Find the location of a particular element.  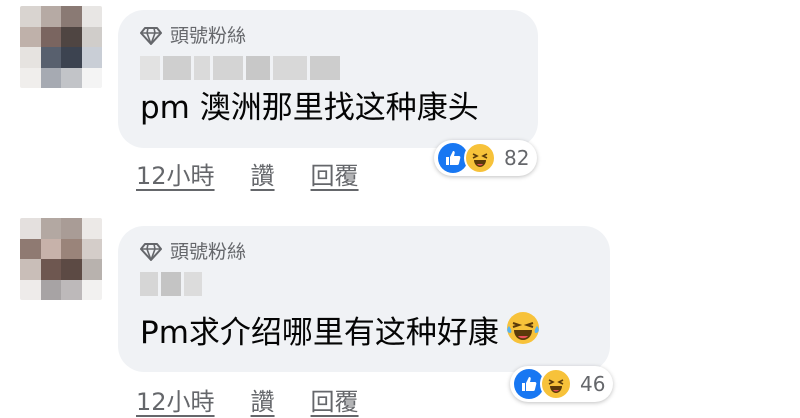

reaction-summary: 46 is located at coordinates (562, 384).